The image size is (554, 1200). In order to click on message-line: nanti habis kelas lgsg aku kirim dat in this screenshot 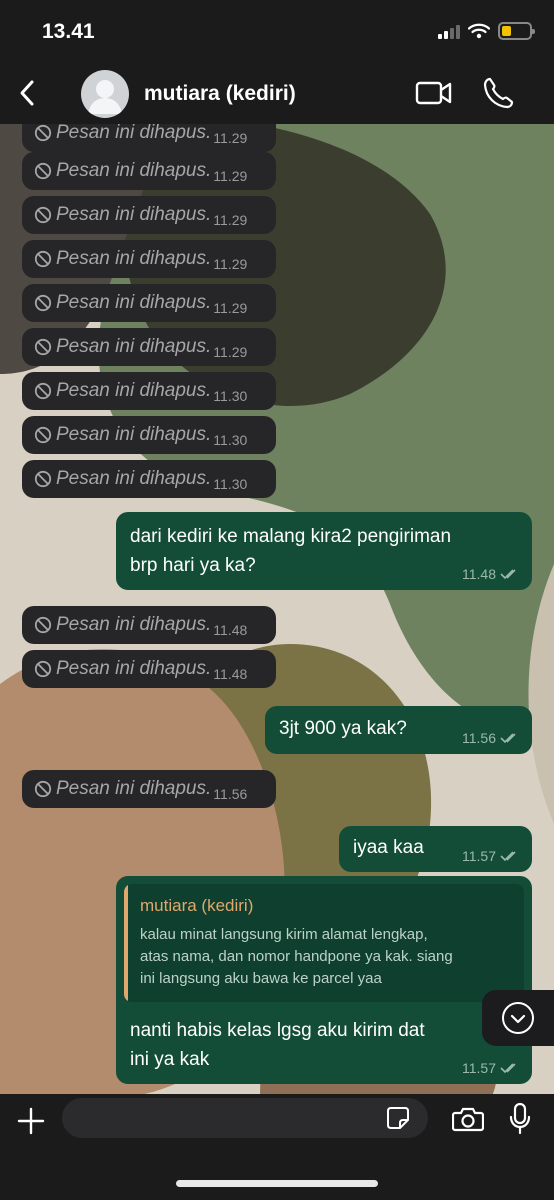, I will do `click(277, 1030)`.